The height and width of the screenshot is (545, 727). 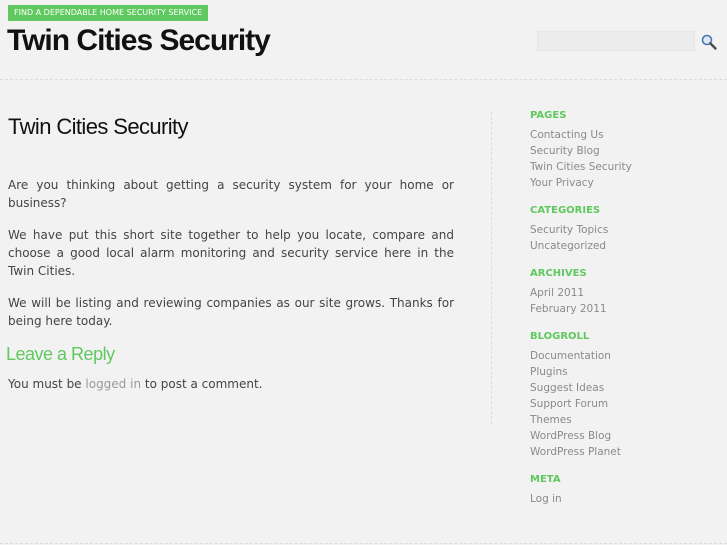 I want to click on login-required-note: You must be logged in to post a comment., so click(x=135, y=384).